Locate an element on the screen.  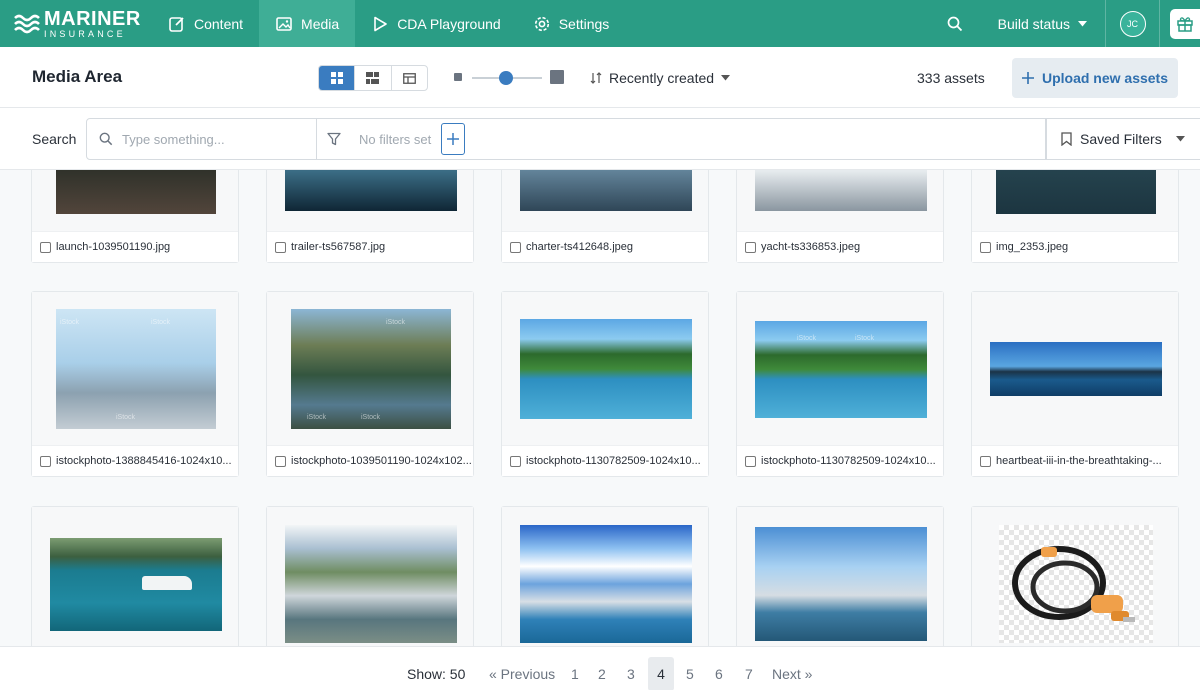
nav-item-settings: Settings is located at coordinates (571, 23).